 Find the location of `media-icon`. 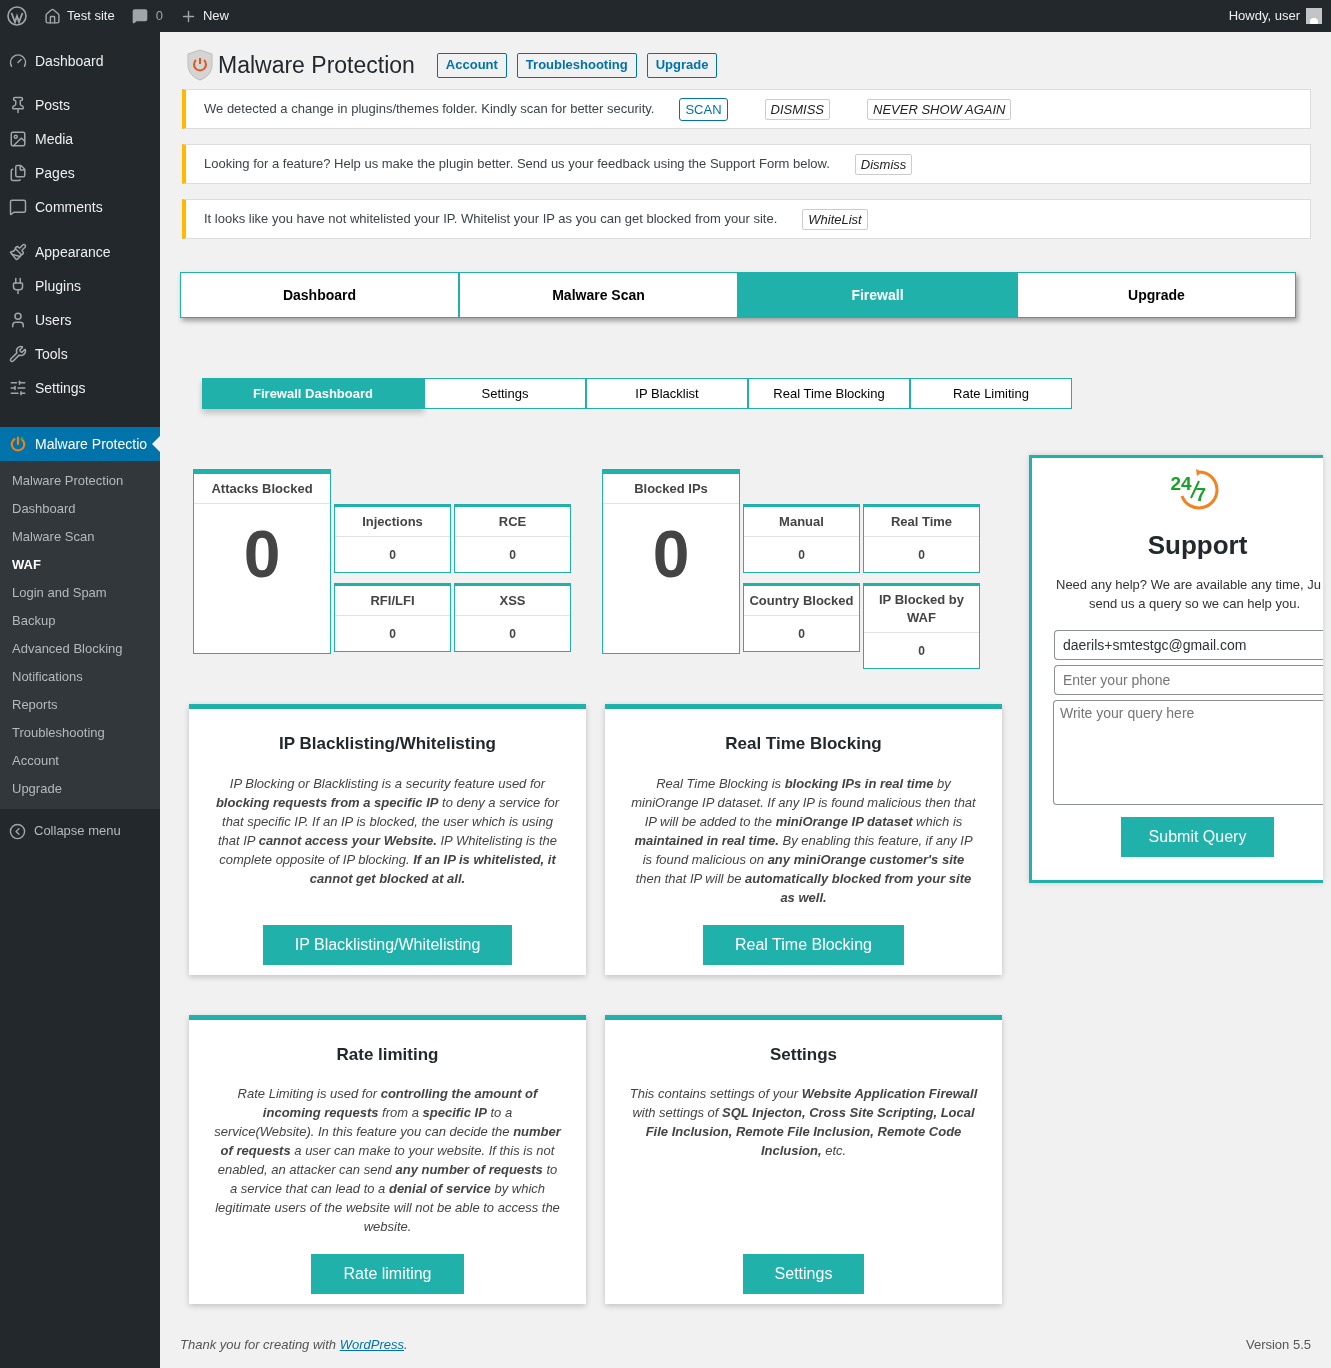

media-icon is located at coordinates (18, 139).